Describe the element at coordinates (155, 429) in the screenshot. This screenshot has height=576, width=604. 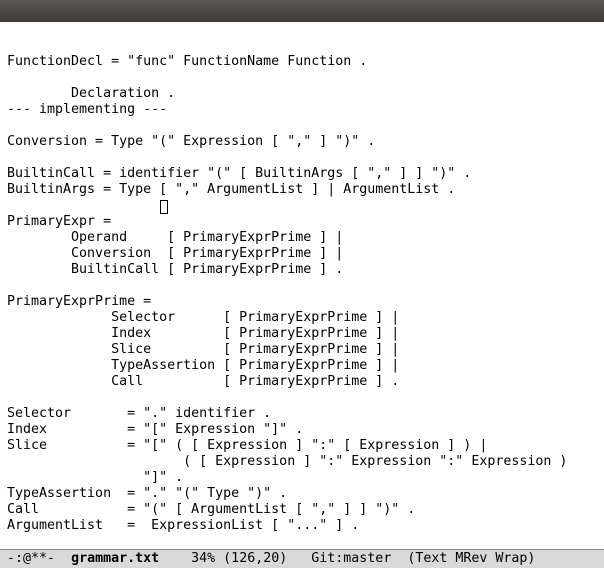
I see `buffer-line: Index = "[" Expression "]" .` at that location.